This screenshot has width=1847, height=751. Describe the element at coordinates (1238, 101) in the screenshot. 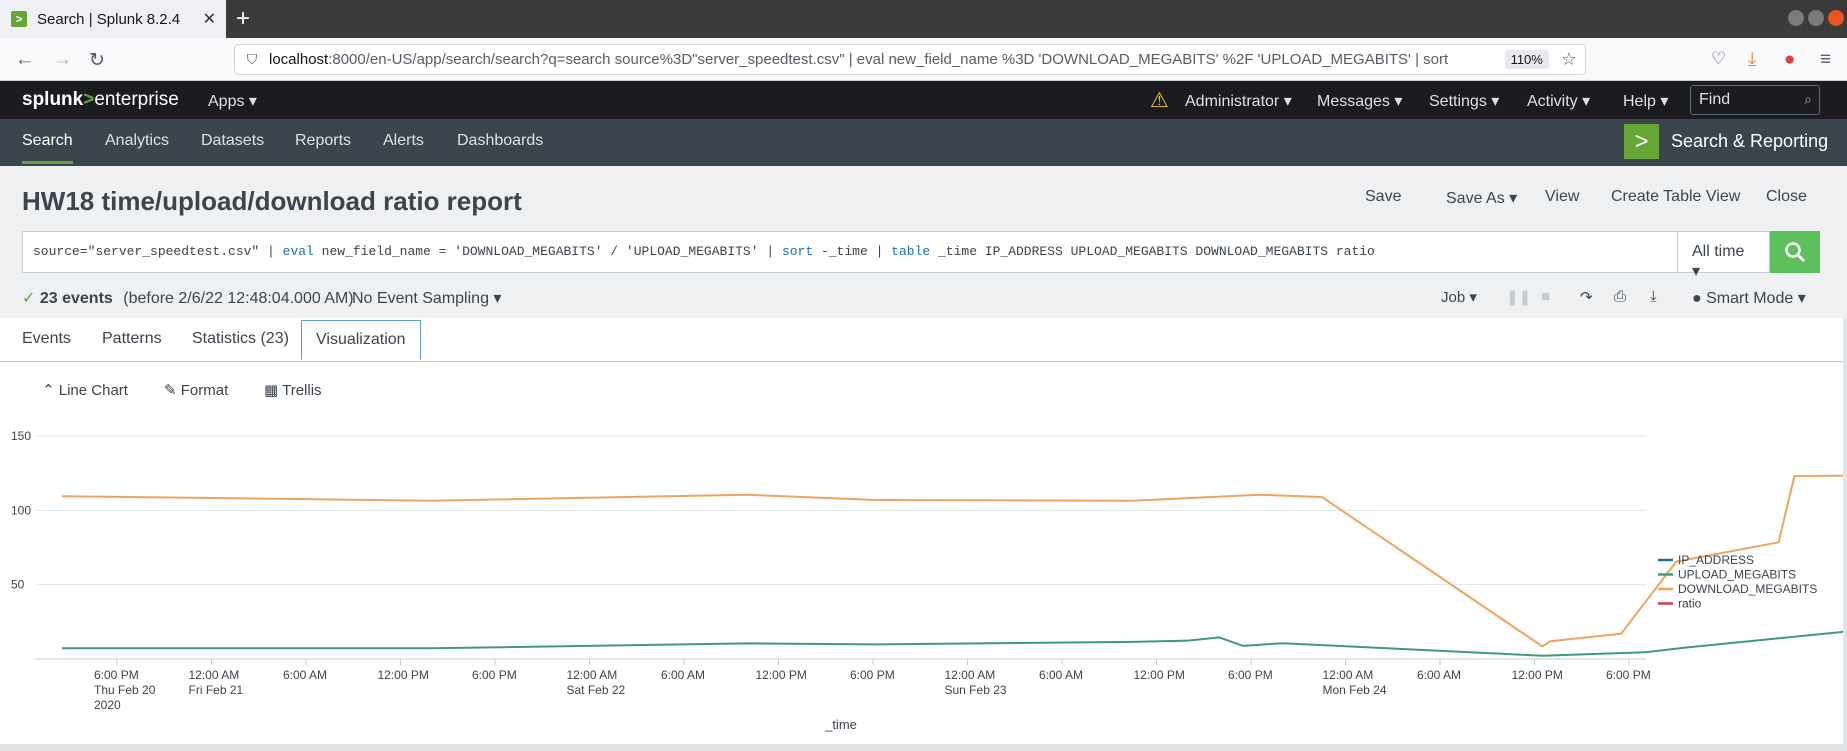

I see `administrator-menu: Administrator ▾` at that location.